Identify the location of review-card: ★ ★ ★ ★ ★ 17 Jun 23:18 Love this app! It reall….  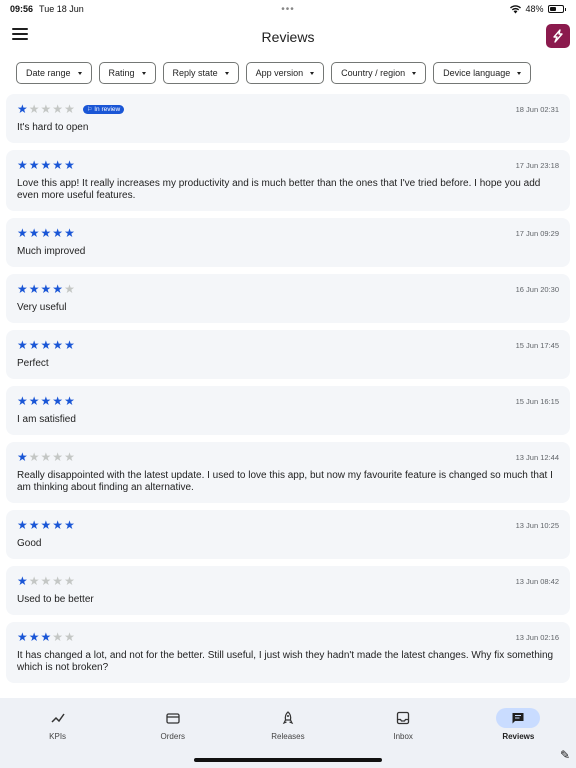
(288, 180).